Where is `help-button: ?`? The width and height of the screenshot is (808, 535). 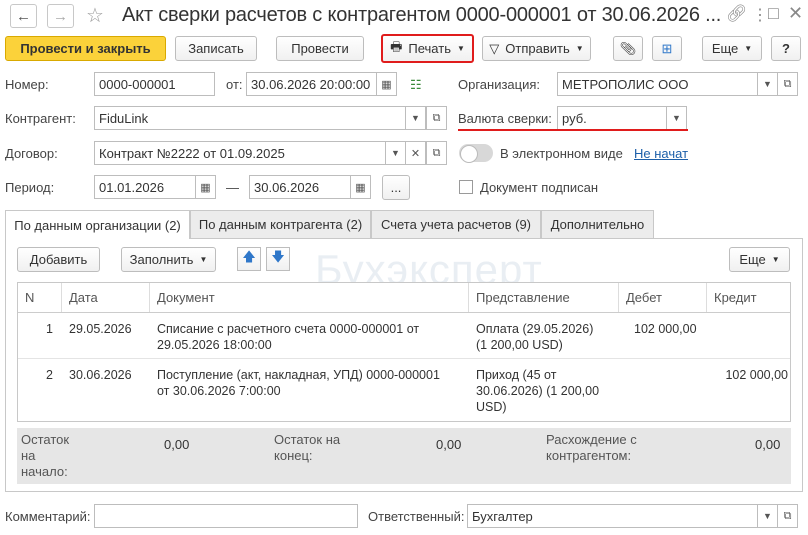
help-button: ? is located at coordinates (786, 48).